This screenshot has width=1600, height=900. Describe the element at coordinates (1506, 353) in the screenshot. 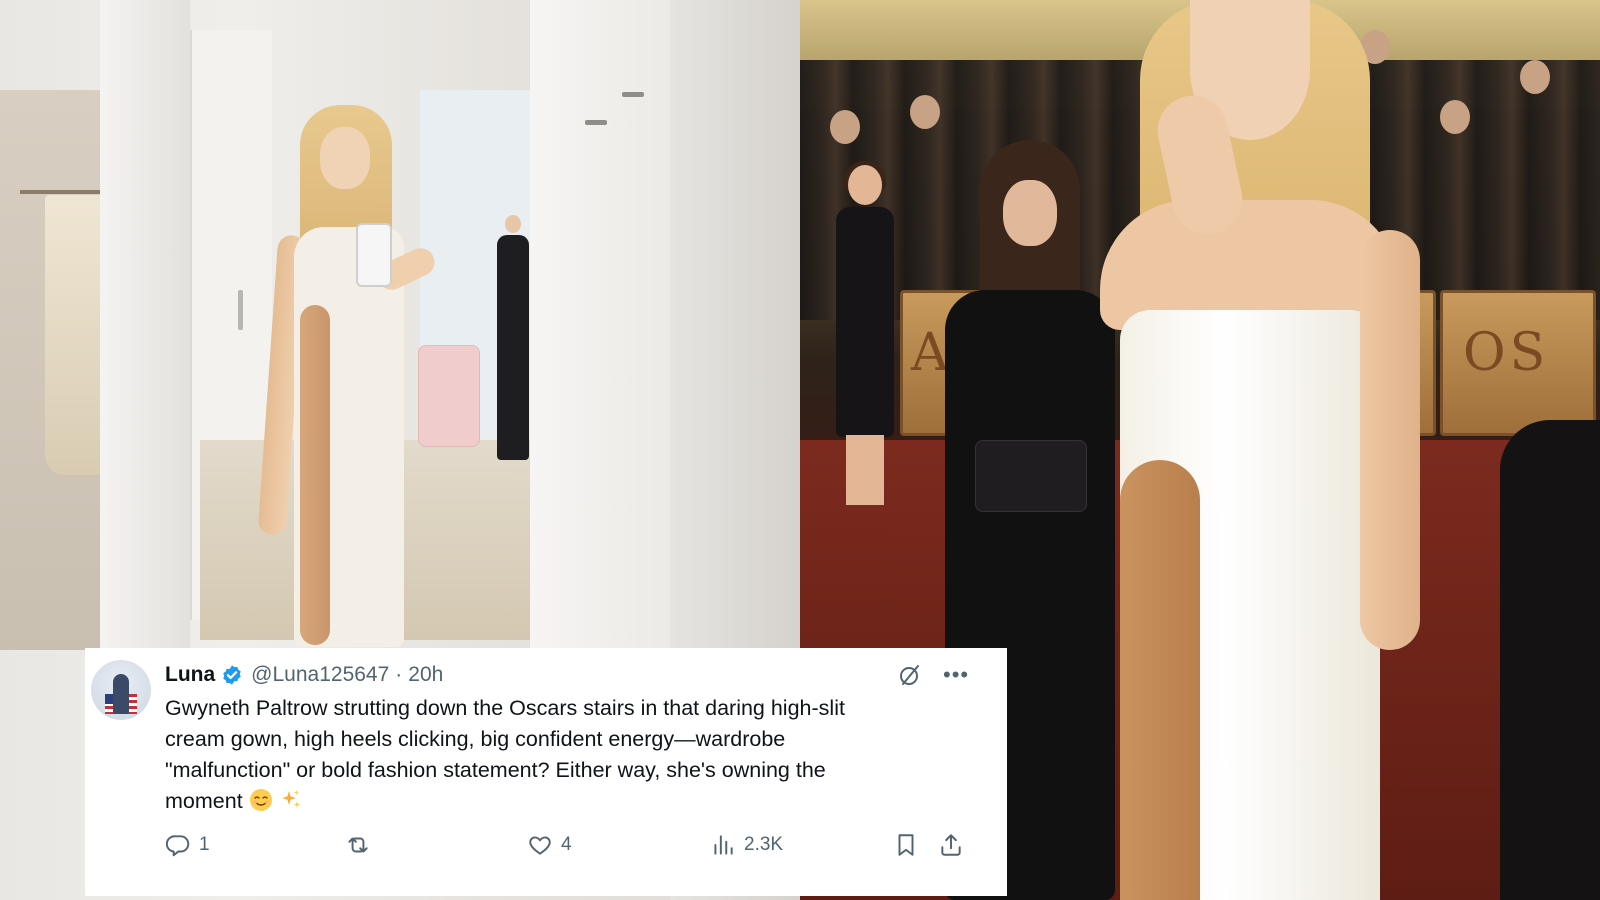

I see `barrier-text: OS` at that location.